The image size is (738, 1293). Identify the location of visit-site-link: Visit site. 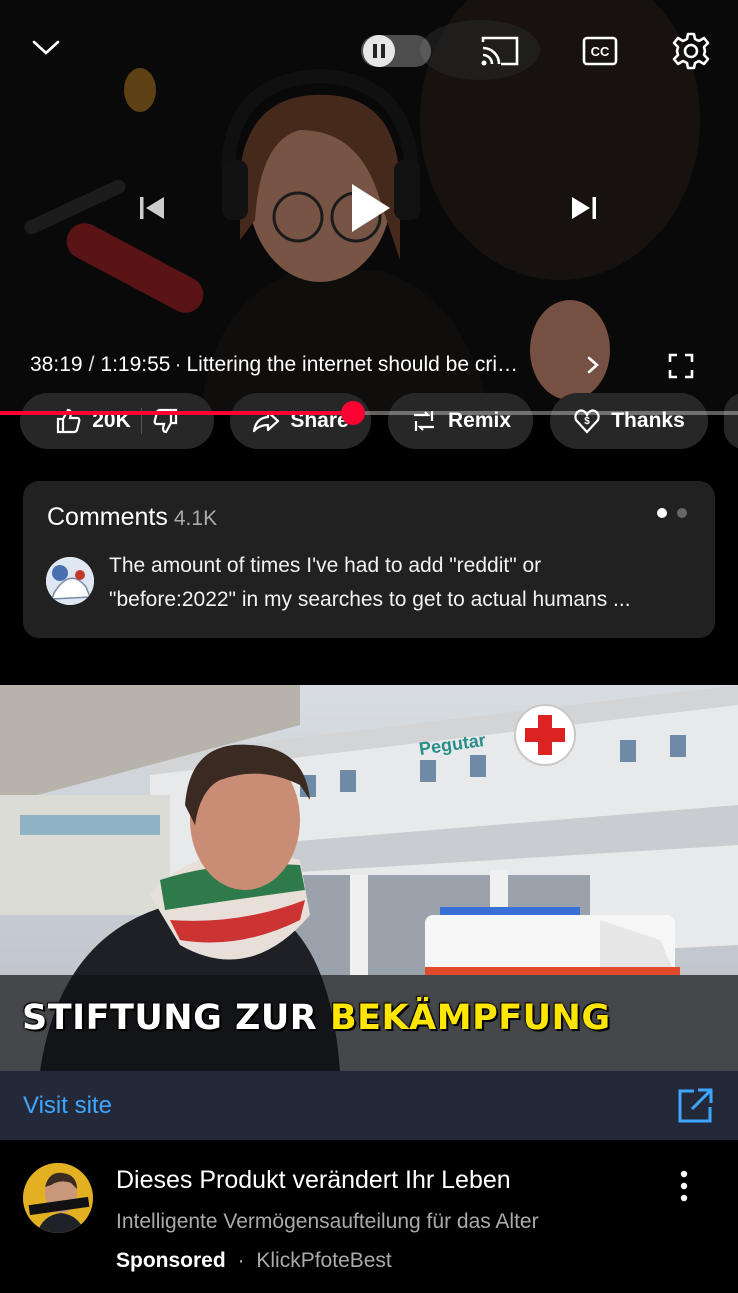
(67, 1105).